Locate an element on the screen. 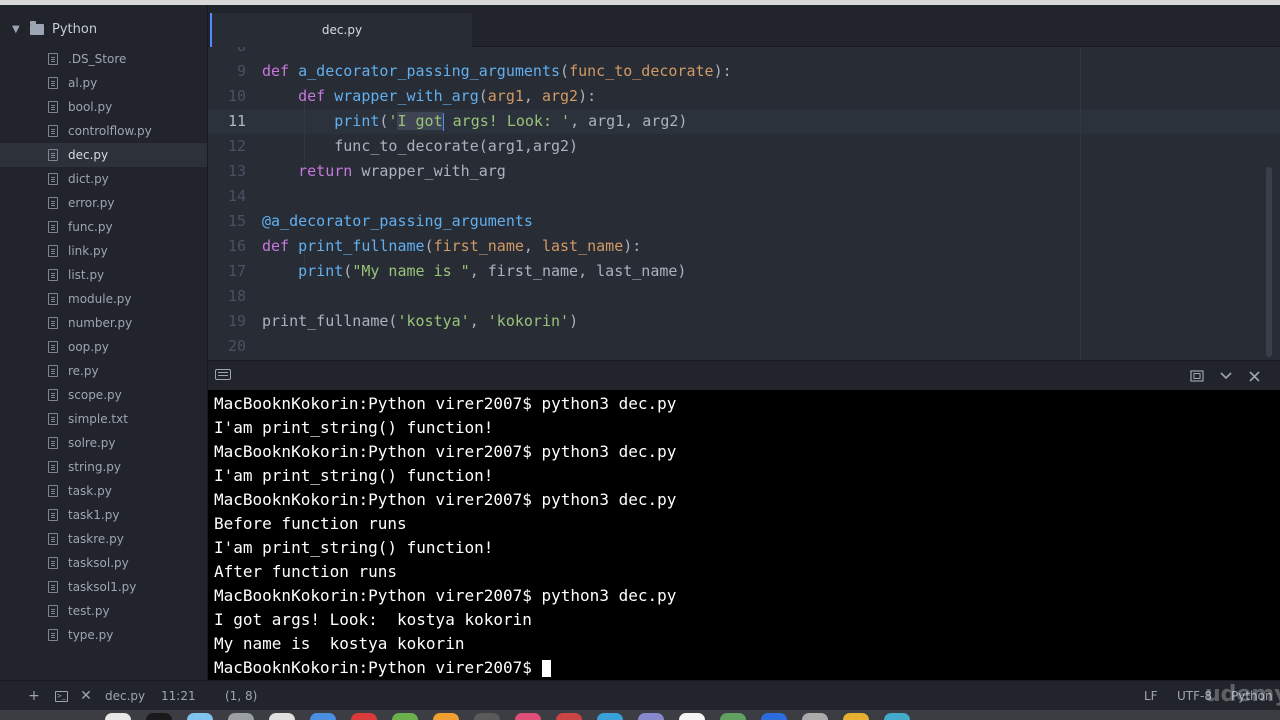  close-icon is located at coordinates (1254, 376).